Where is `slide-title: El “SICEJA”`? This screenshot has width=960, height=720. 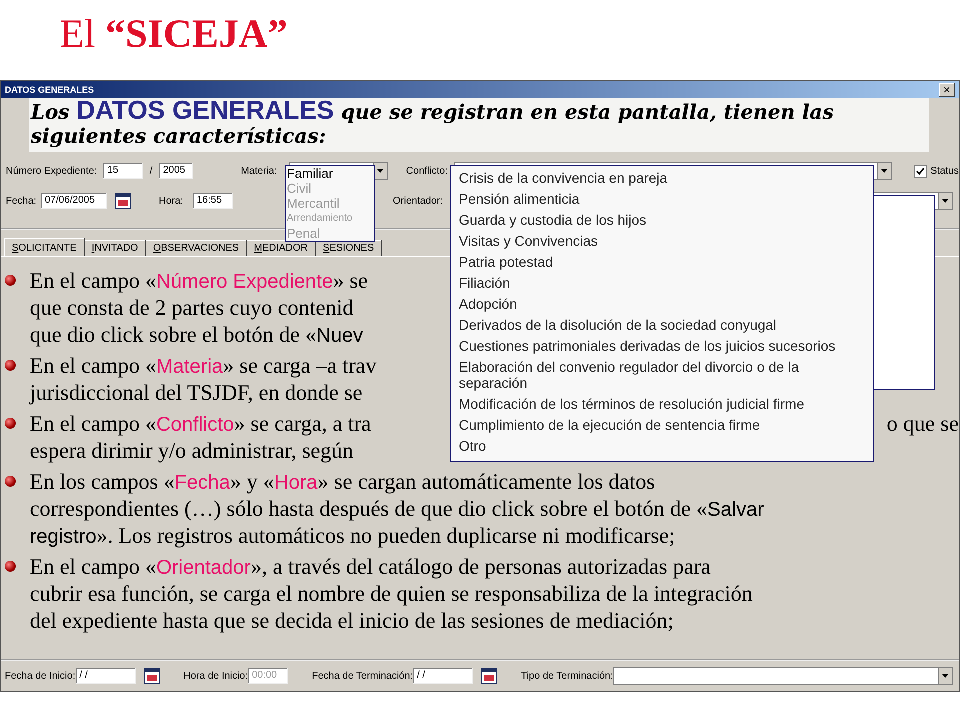 slide-title: El “SICEJA” is located at coordinates (174, 34).